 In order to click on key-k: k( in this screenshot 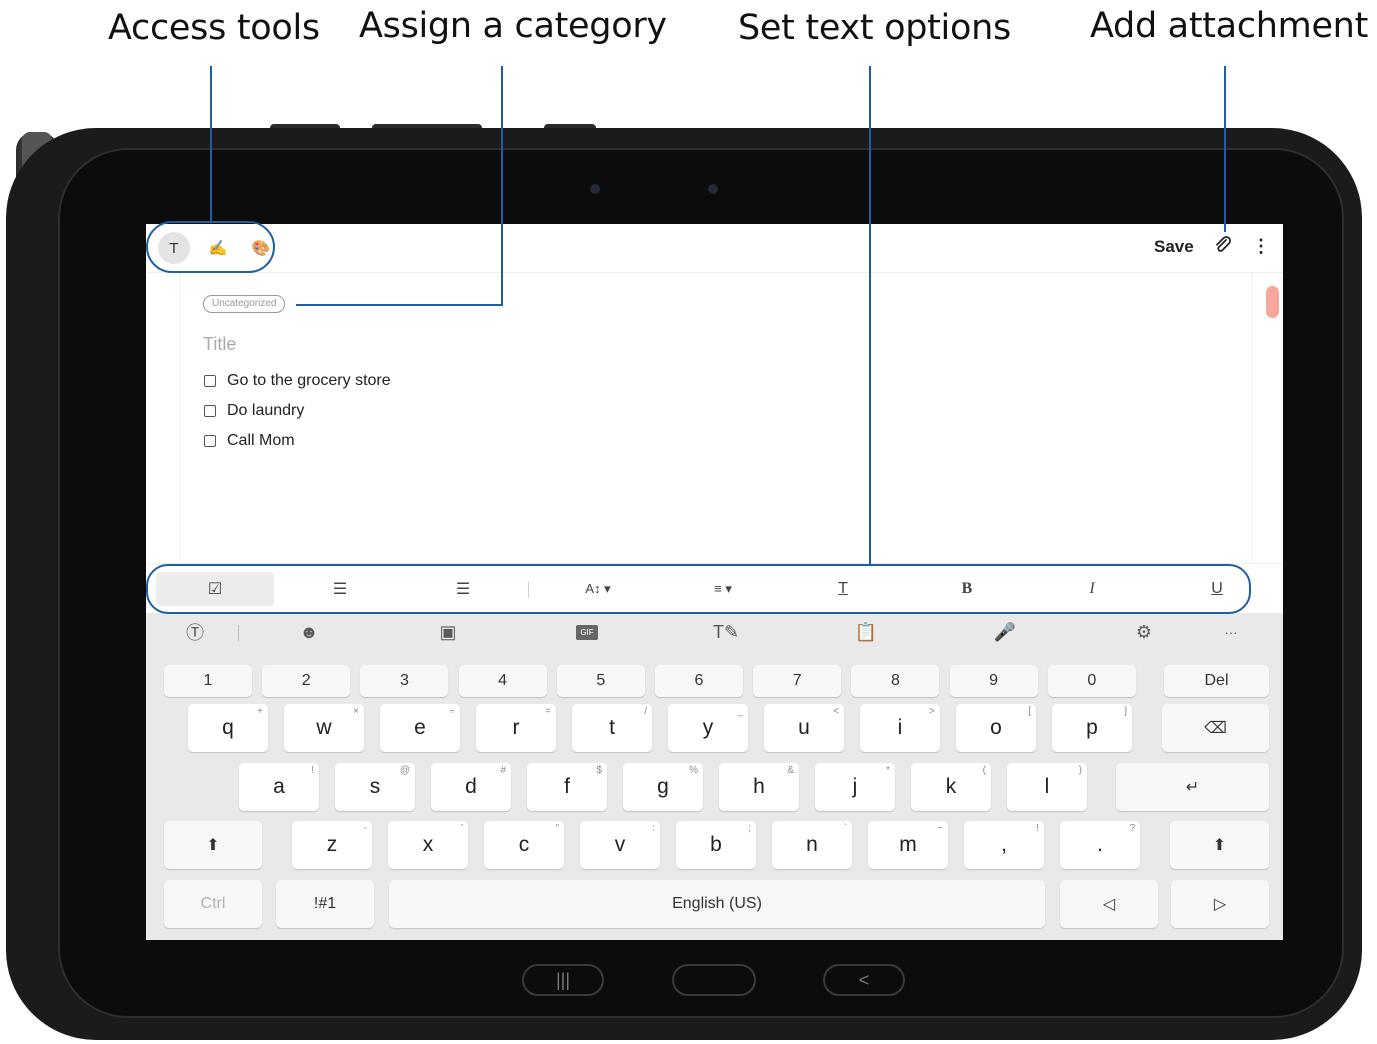, I will do `click(951, 787)`.